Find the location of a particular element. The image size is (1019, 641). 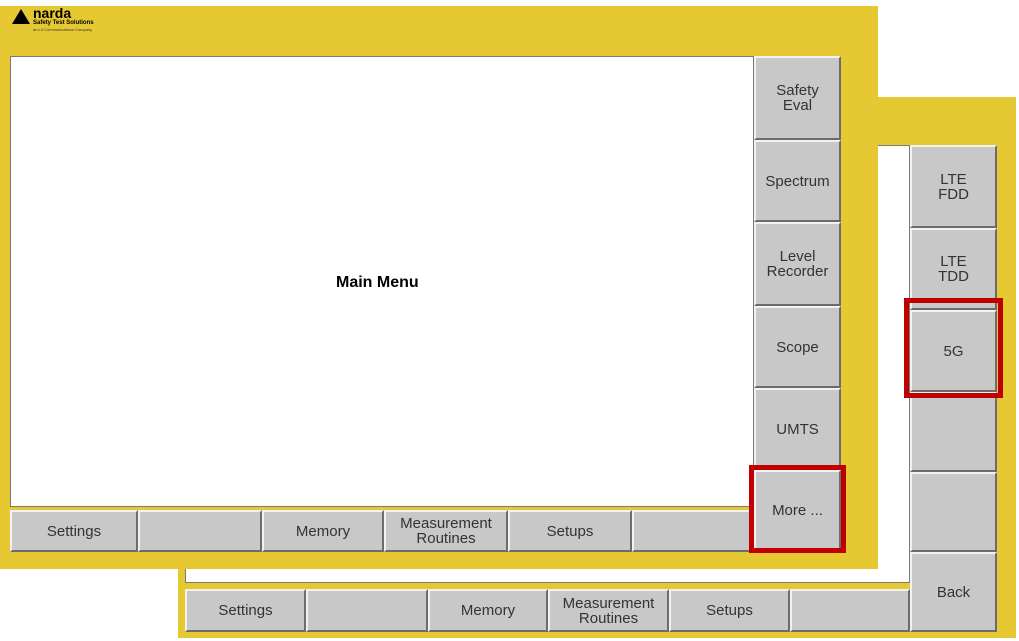

scope-button: Scope is located at coordinates (797, 347).